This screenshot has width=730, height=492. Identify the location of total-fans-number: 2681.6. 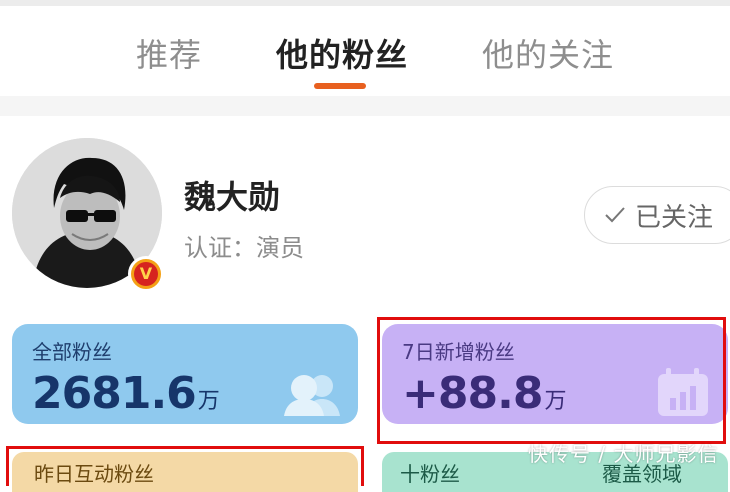
(114, 393).